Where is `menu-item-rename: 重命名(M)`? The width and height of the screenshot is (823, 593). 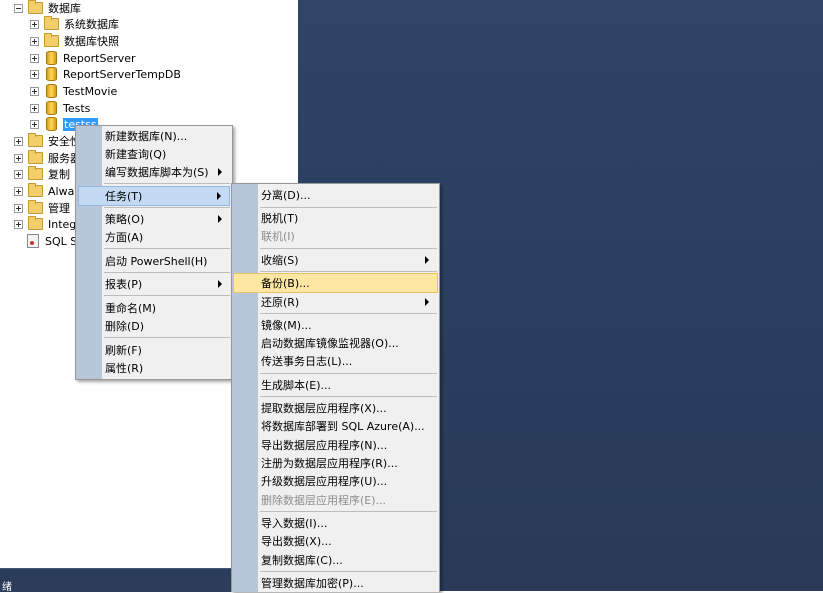 menu-item-rename: 重命名(M) is located at coordinates (154, 308).